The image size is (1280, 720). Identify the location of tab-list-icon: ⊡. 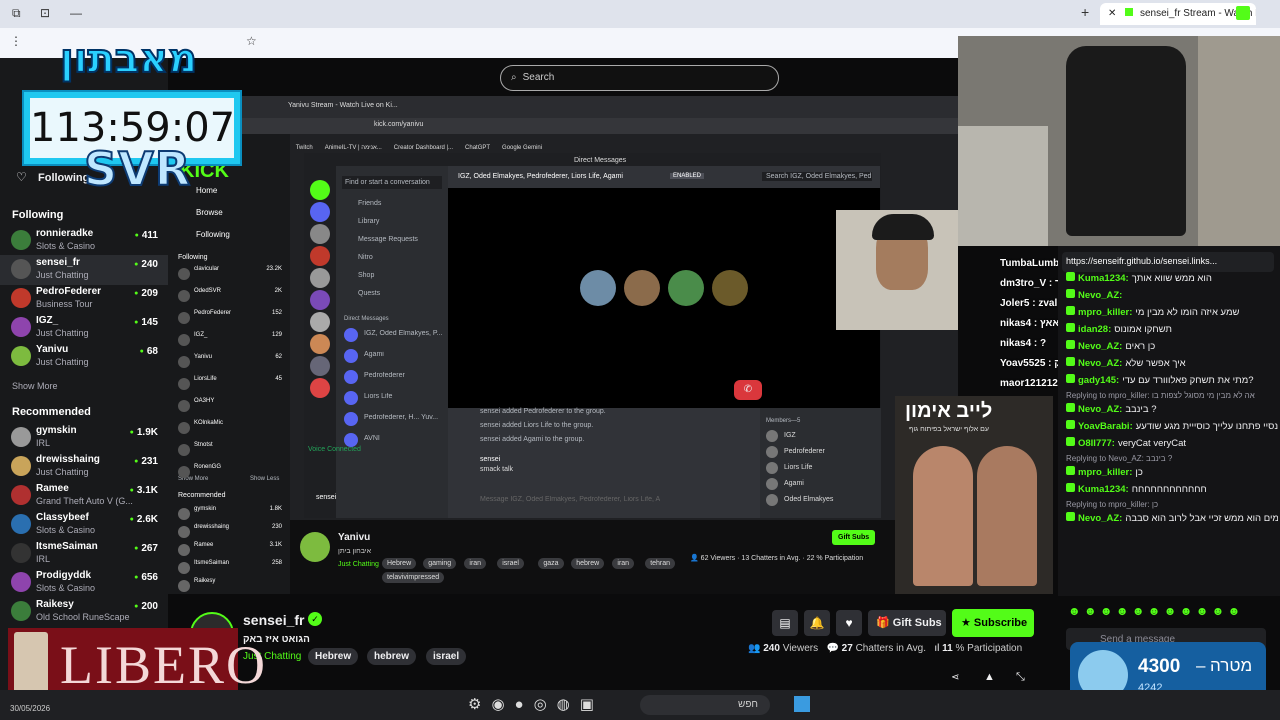
(45, 13).